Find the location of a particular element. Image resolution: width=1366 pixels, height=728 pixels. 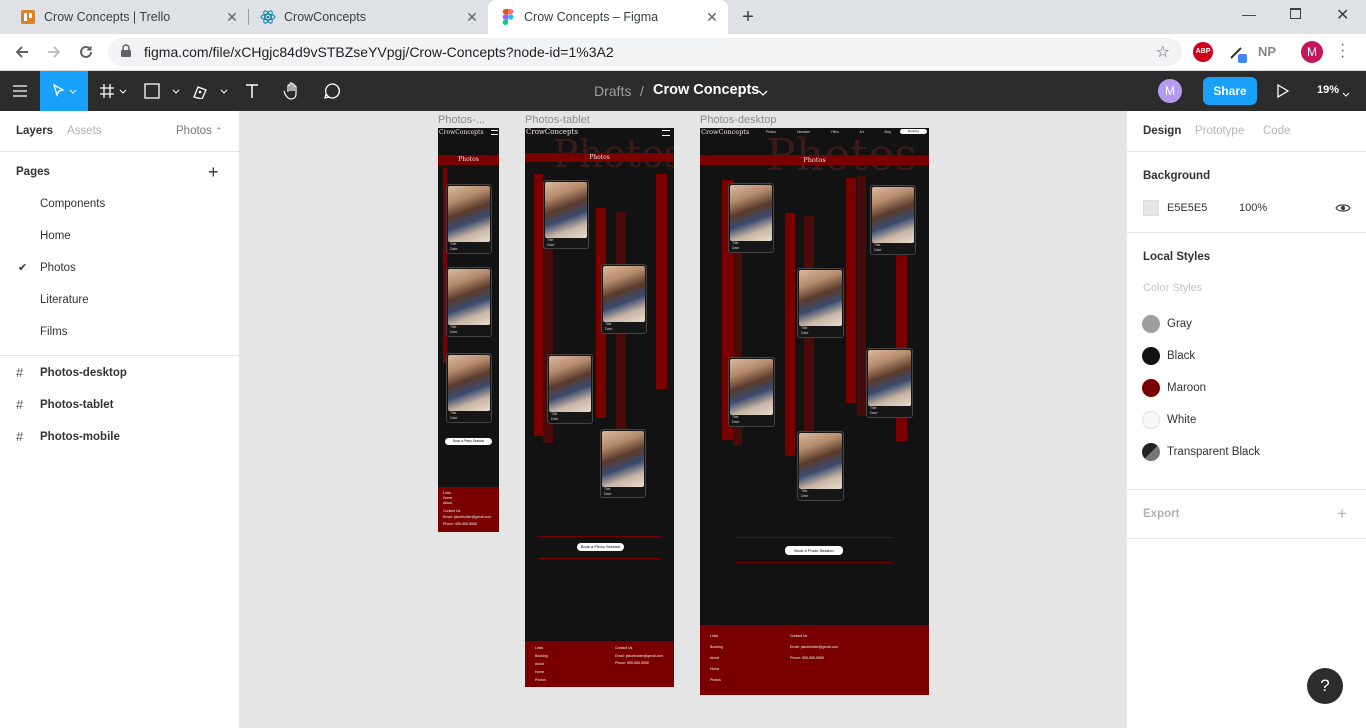

chevron-down-icon is located at coordinates (763, 93).